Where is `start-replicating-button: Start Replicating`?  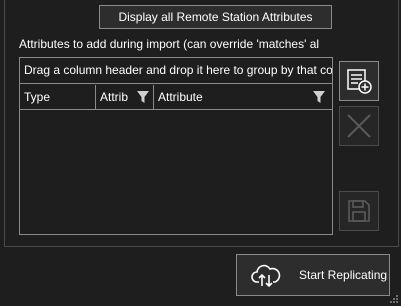 start-replicating-button: Start Replicating is located at coordinates (313, 275).